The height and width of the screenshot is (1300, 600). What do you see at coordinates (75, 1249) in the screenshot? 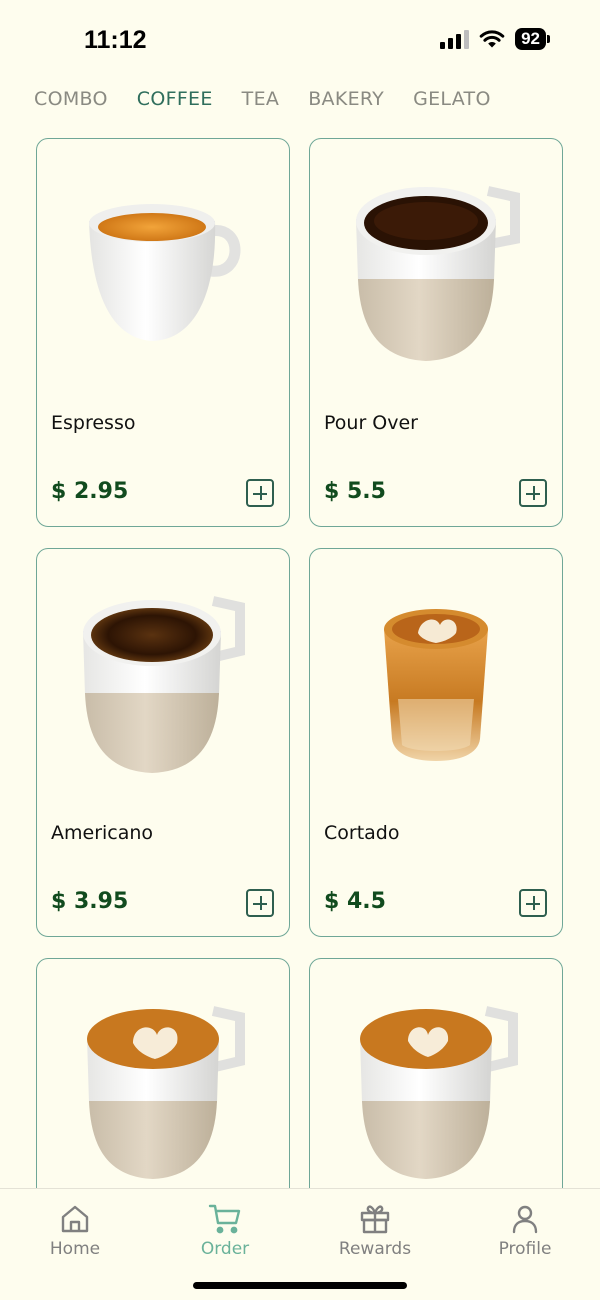
I see `nav-label: Home` at bounding box center [75, 1249].